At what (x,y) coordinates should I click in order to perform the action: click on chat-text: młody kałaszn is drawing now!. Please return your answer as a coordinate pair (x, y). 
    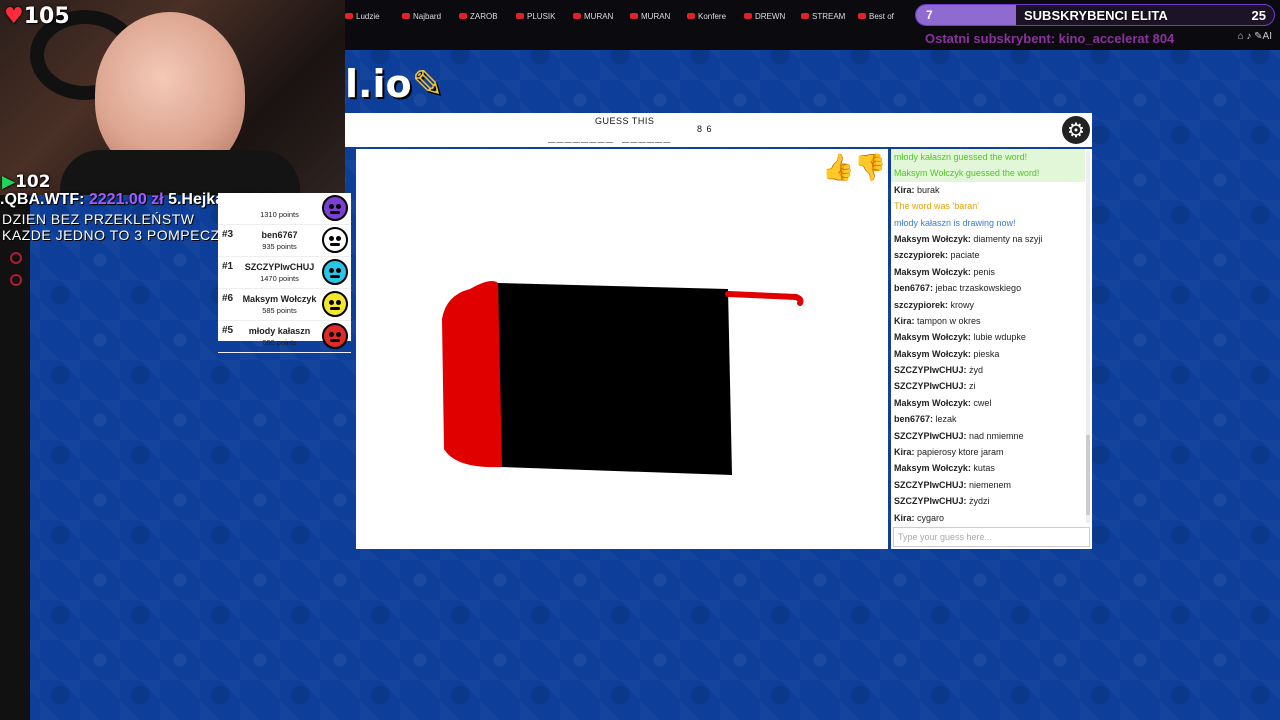
    Looking at the image, I should click on (955, 222).